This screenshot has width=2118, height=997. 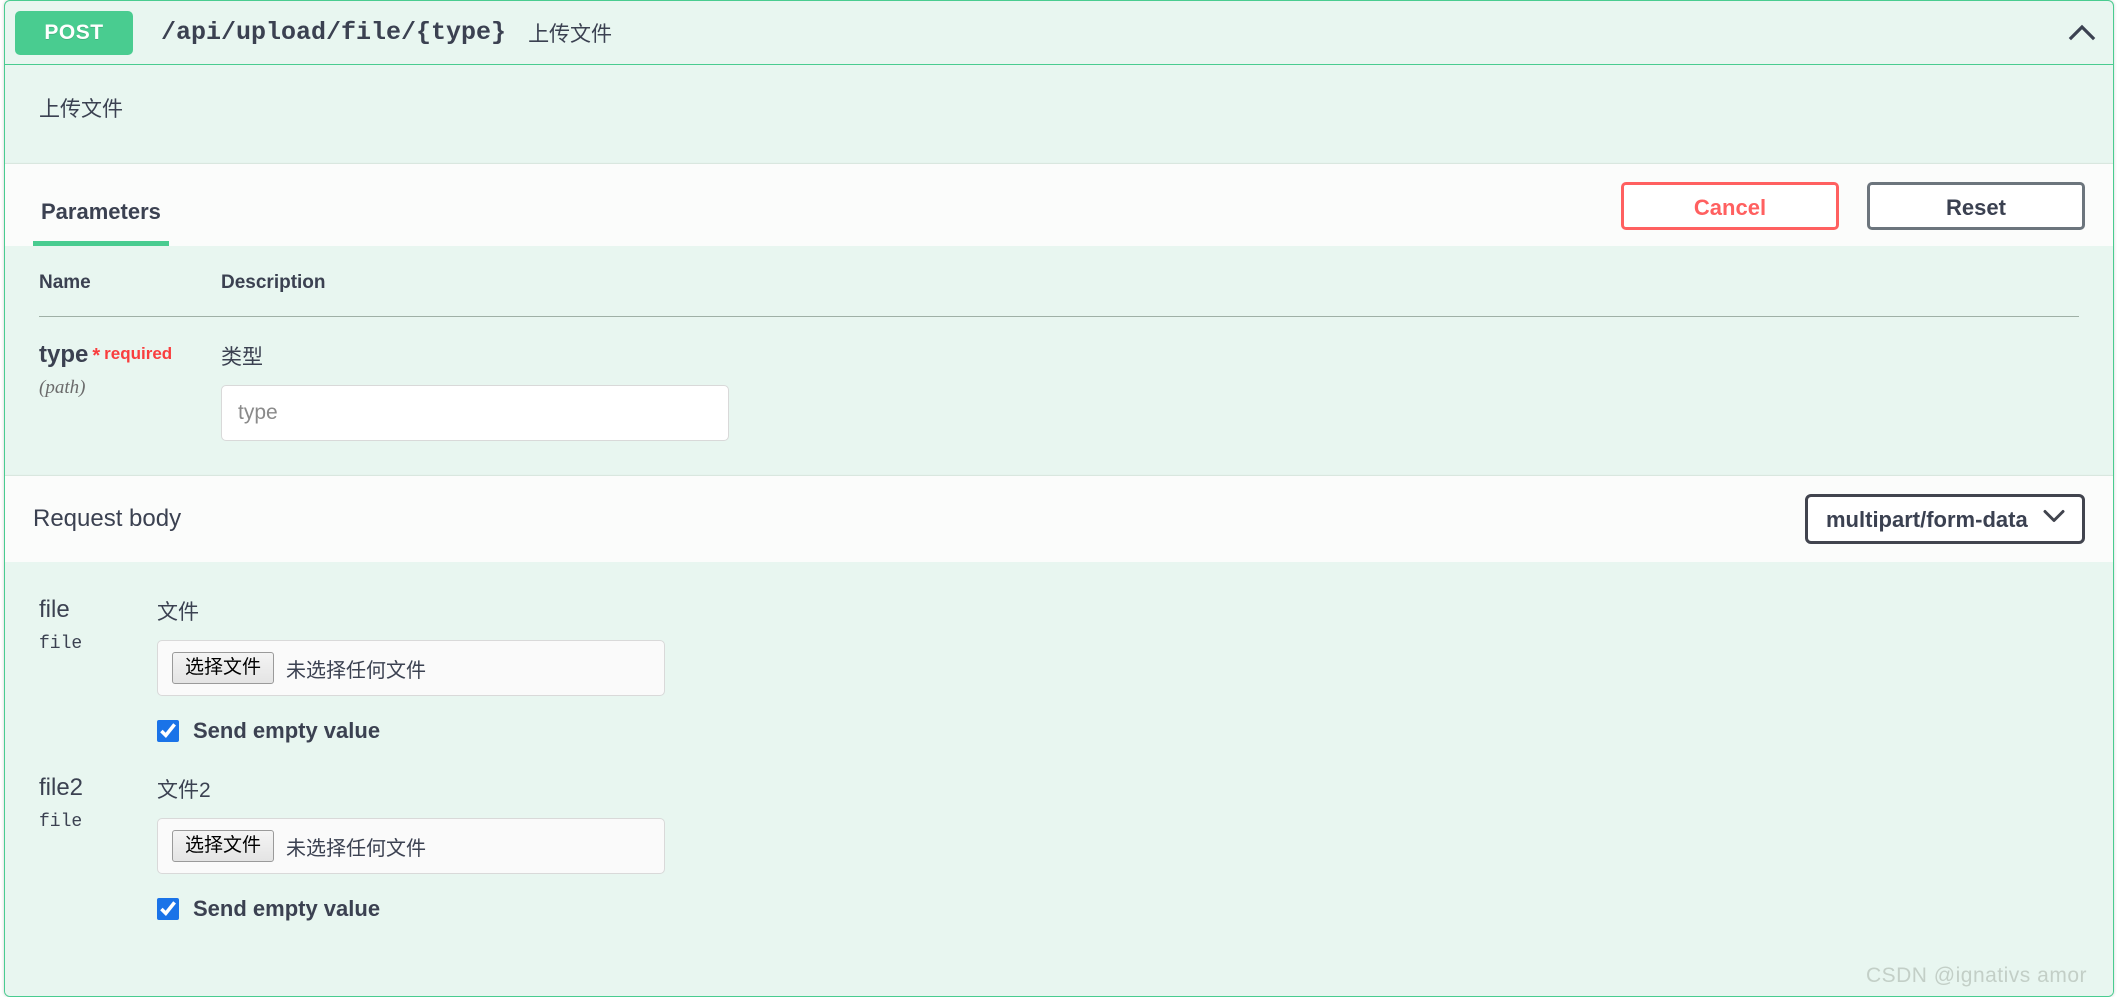 What do you see at coordinates (1976, 206) in the screenshot?
I see `reset-button: Reset` at bounding box center [1976, 206].